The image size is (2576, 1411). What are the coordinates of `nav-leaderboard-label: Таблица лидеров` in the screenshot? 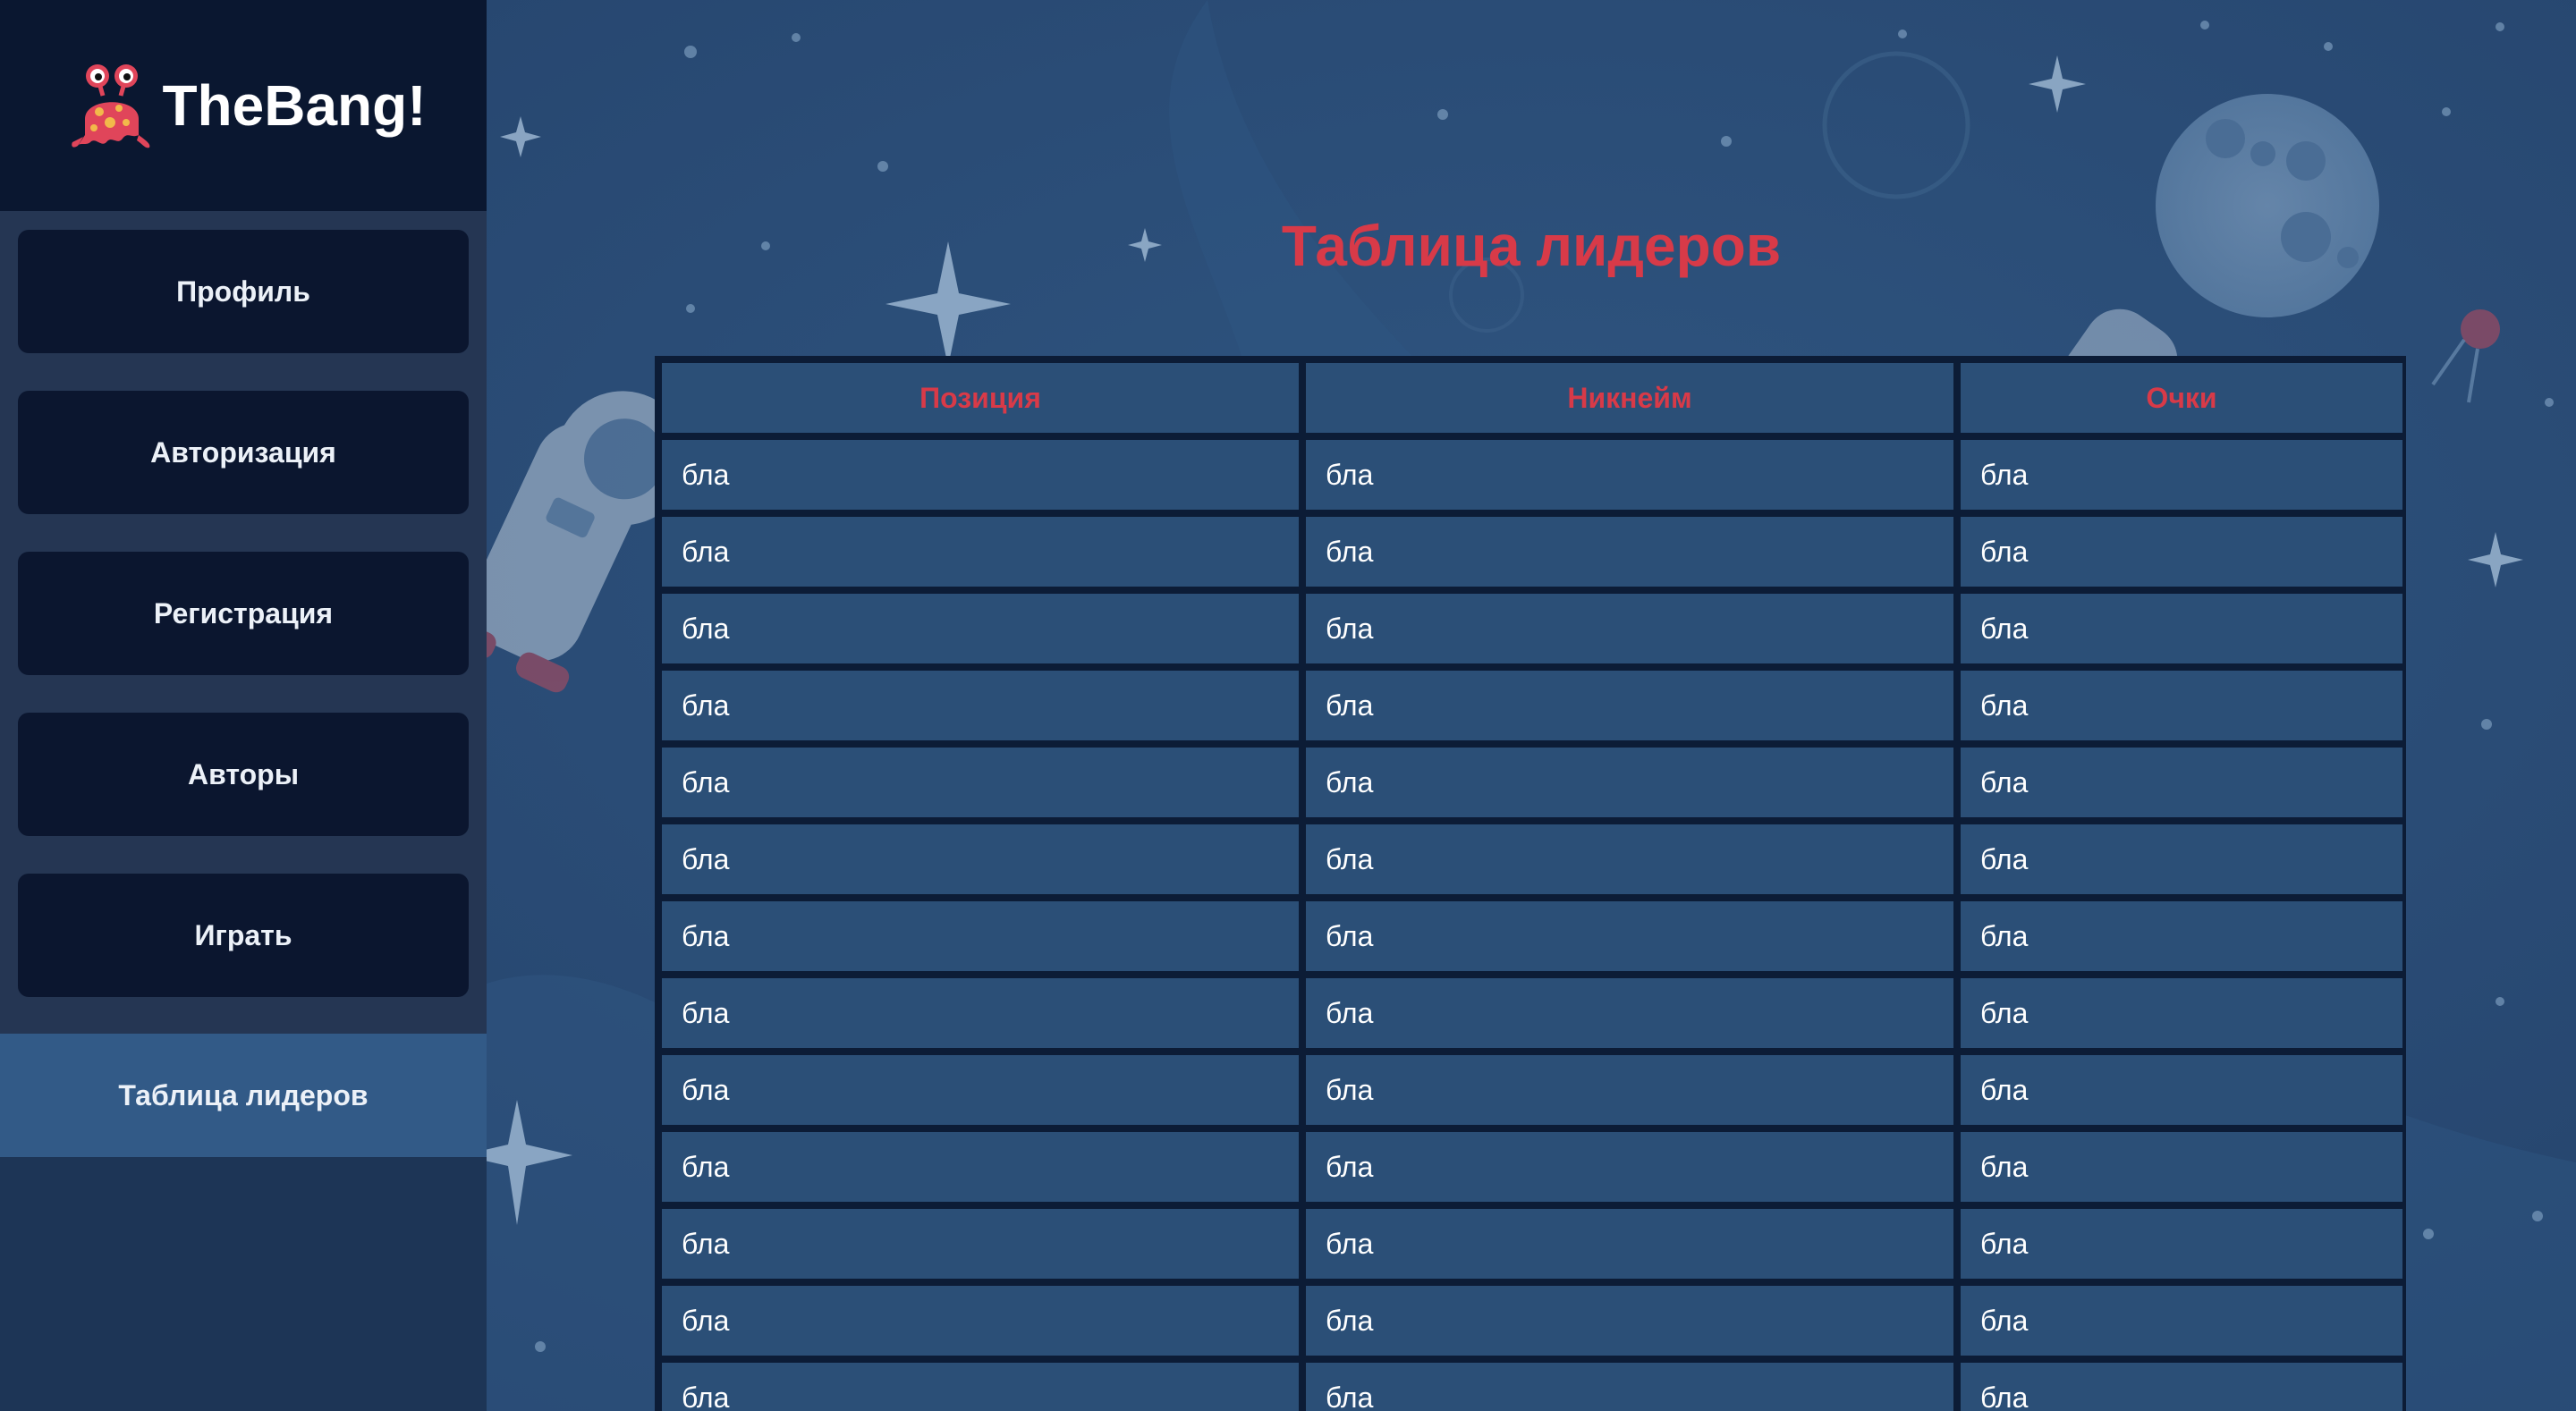 It's located at (243, 1094).